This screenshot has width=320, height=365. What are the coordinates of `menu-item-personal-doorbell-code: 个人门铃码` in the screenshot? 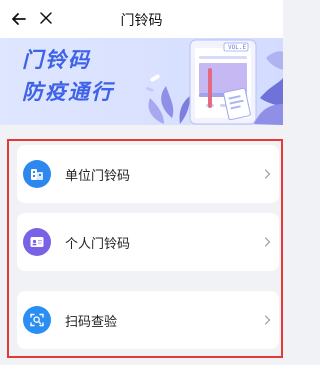 It's located at (148, 242).